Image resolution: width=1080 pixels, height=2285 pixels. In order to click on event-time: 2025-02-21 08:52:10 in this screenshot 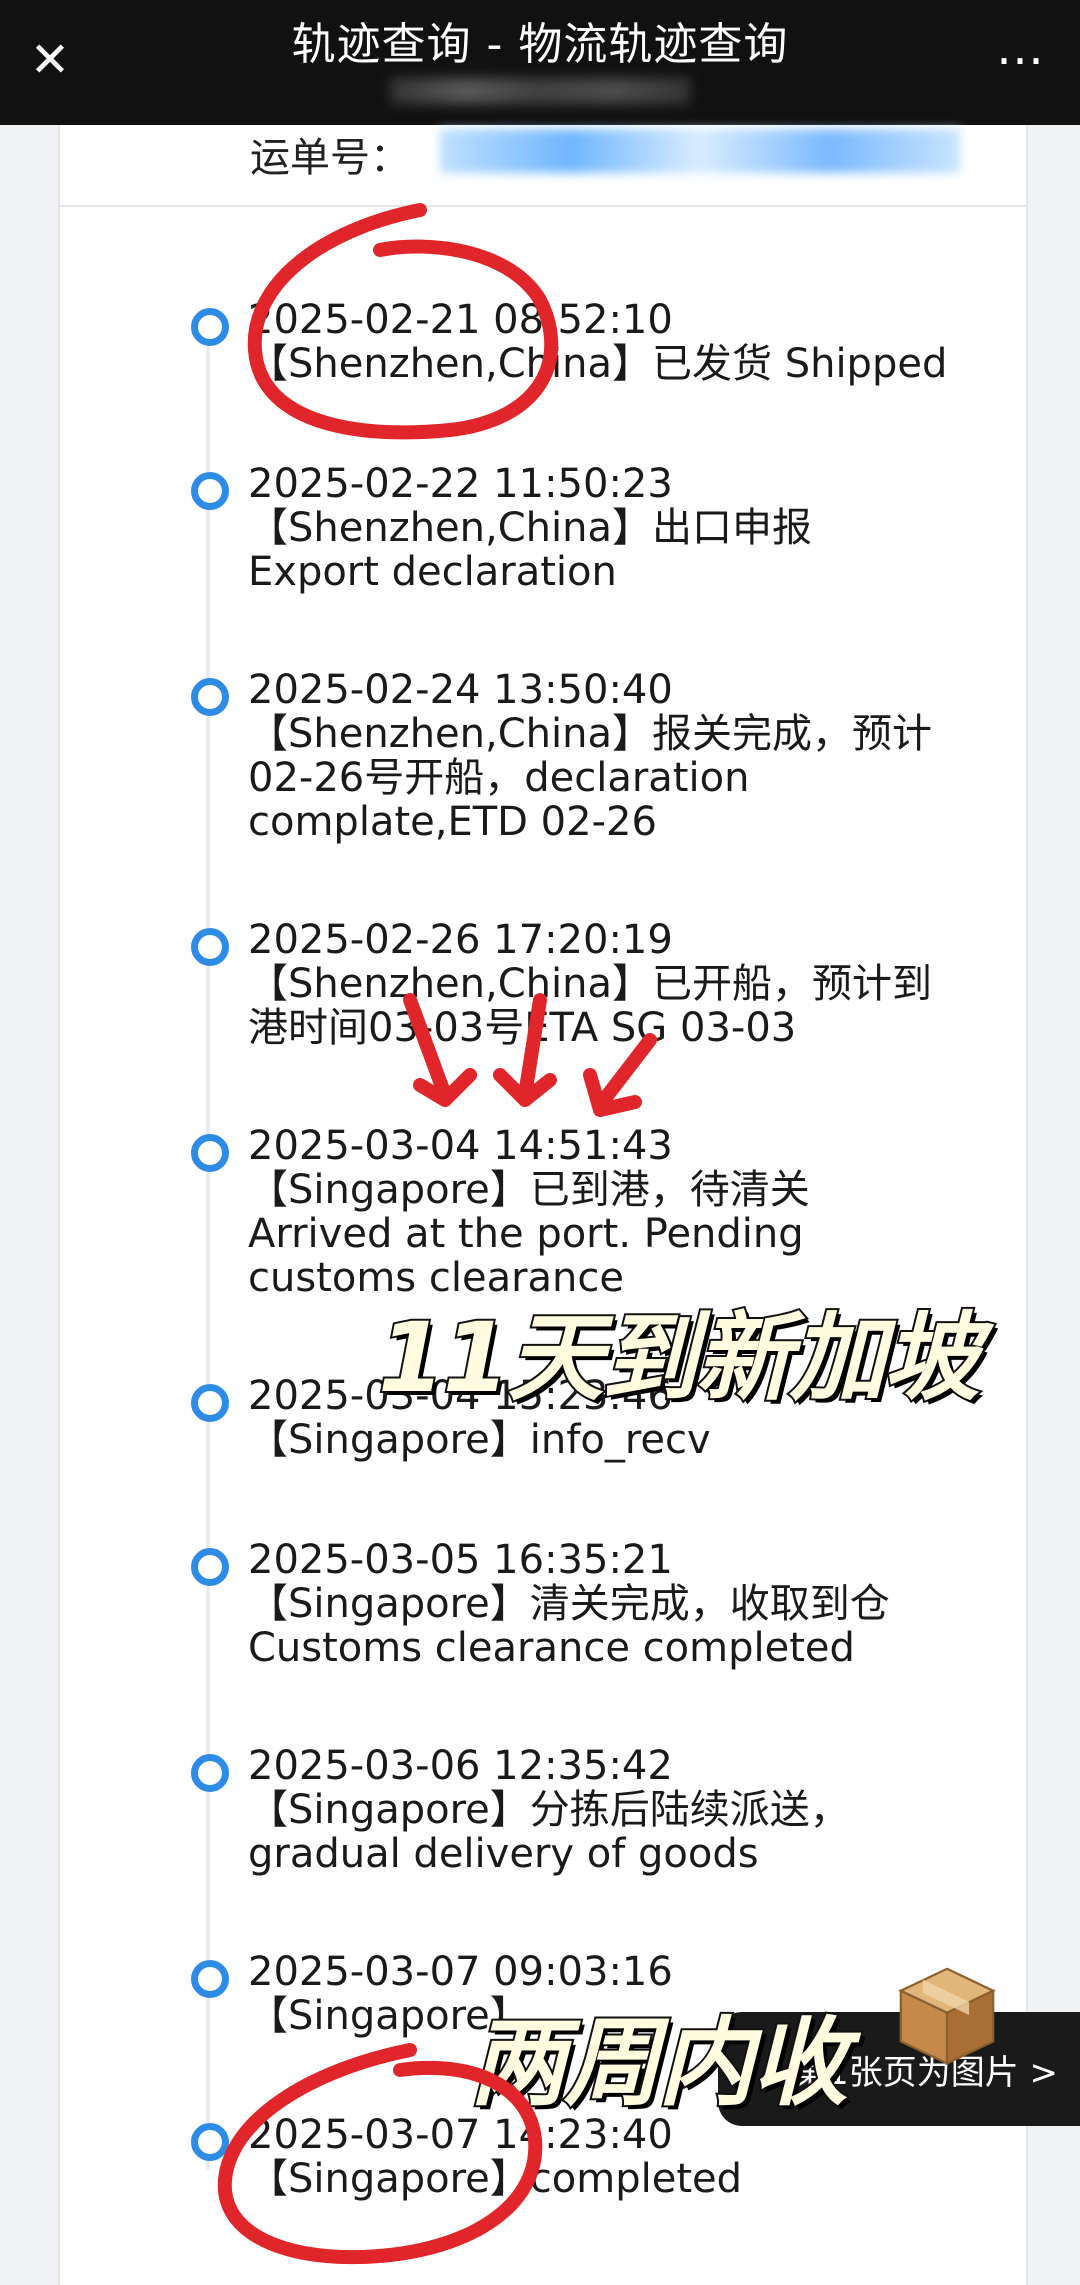, I will do `click(460, 320)`.